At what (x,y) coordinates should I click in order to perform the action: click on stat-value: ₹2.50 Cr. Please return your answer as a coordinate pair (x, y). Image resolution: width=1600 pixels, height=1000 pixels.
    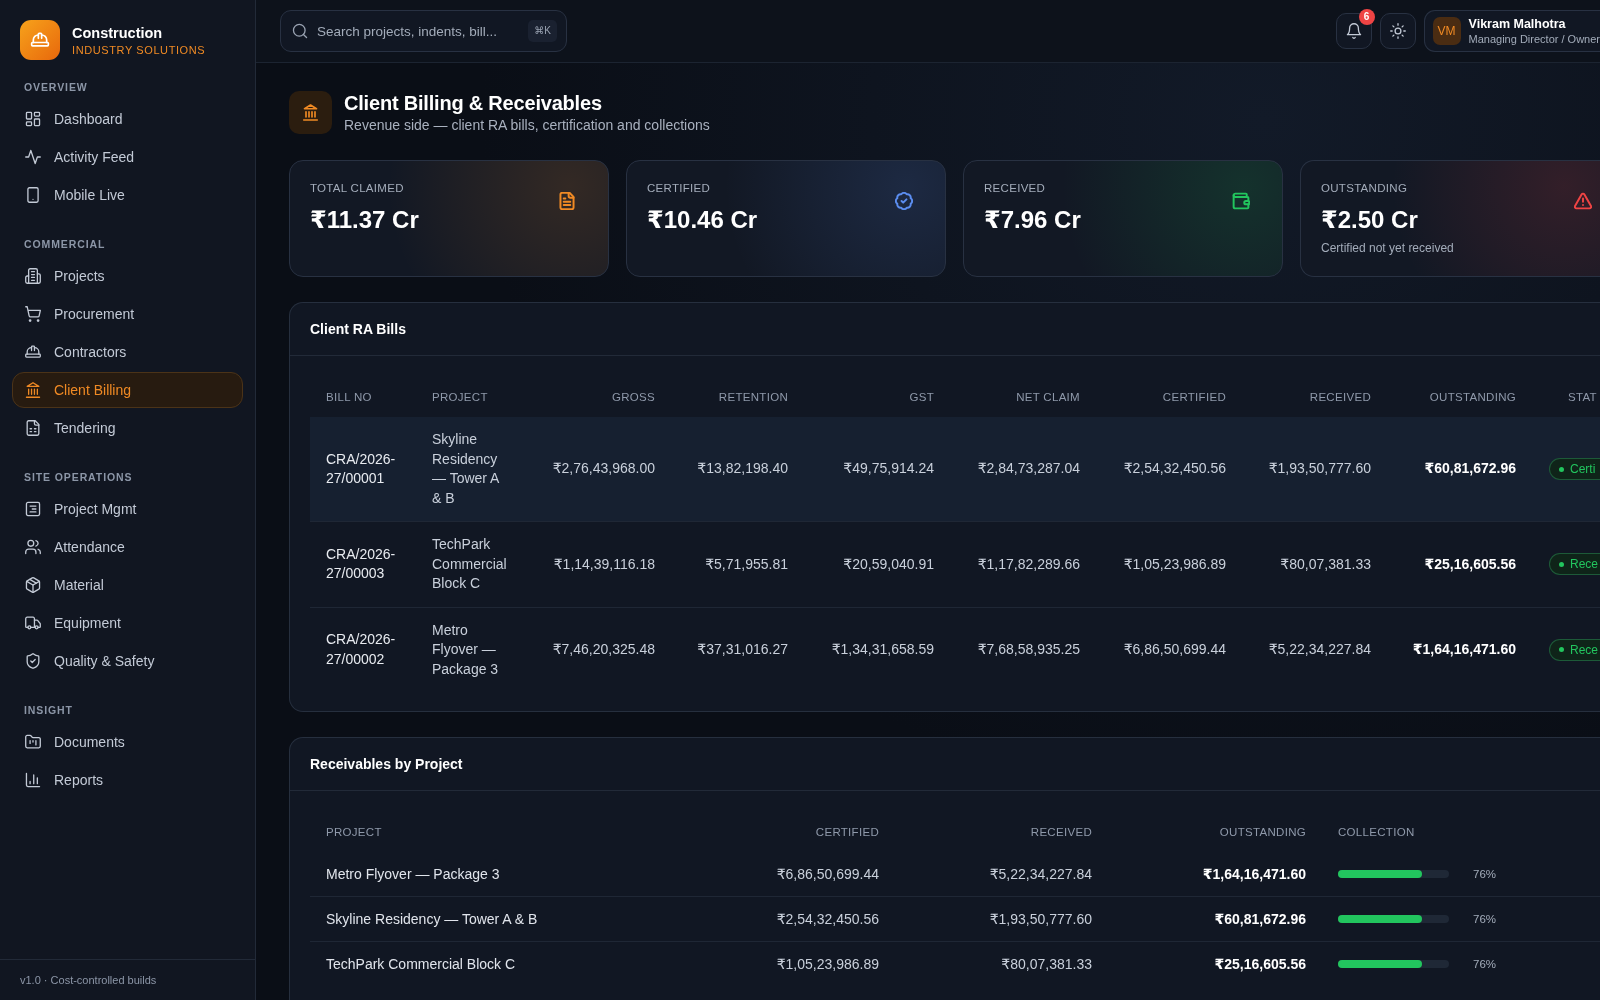
    Looking at the image, I should click on (1369, 220).